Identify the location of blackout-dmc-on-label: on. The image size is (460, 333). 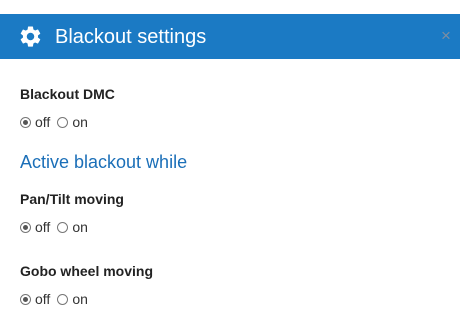
(80, 122).